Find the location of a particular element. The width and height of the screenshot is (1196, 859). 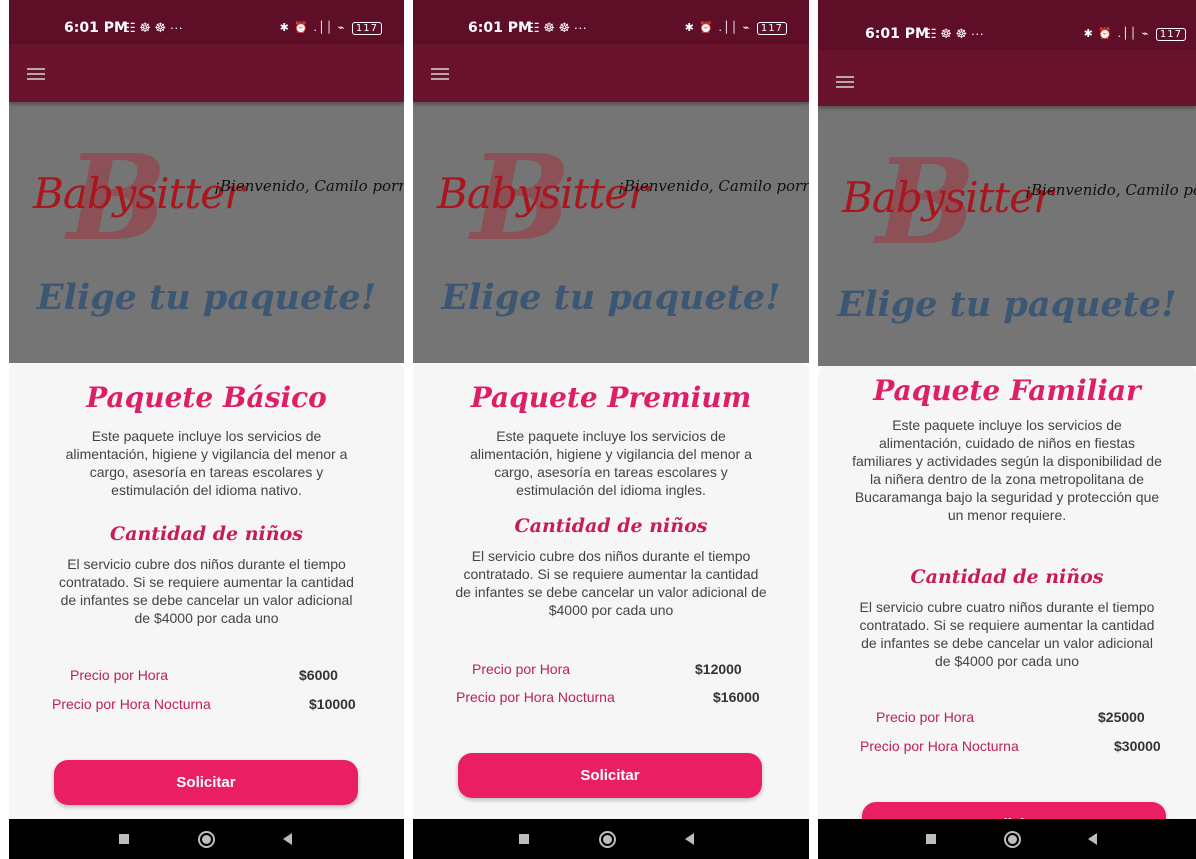

package-title: Paquete Familiar is located at coordinates (1007, 390).